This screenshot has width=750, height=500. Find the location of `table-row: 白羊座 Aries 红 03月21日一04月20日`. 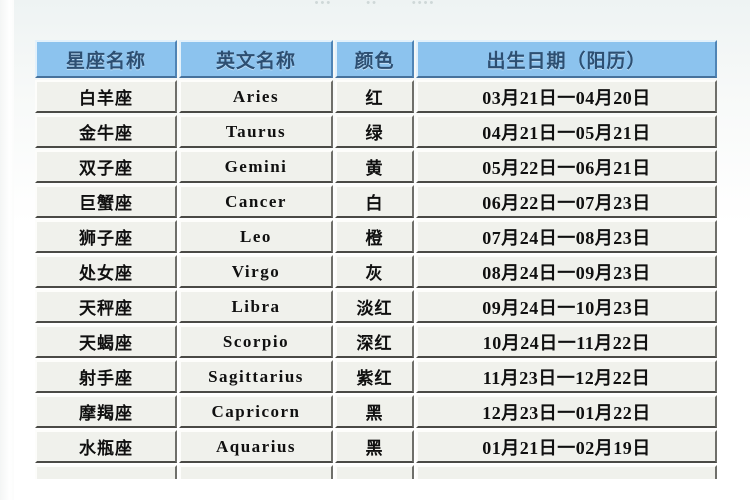

table-row: 白羊座 Aries 红 03月21日一04月20日 is located at coordinates (376, 96).